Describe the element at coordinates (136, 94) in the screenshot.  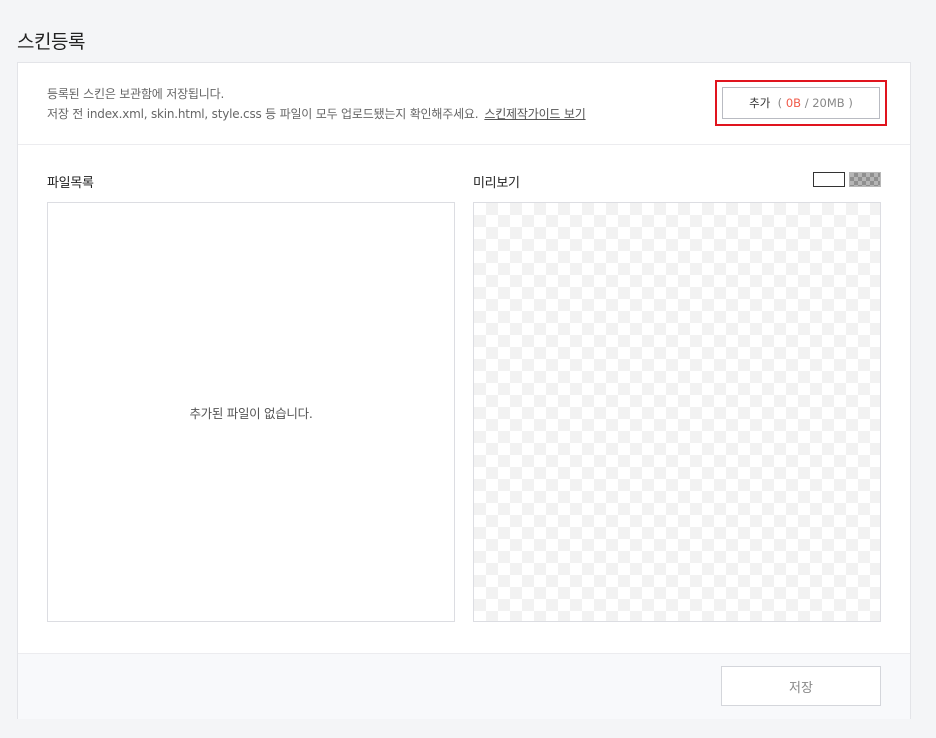
I see `info-text-storage: 등록된 스킨은 보관함에 저장됩니다.` at that location.